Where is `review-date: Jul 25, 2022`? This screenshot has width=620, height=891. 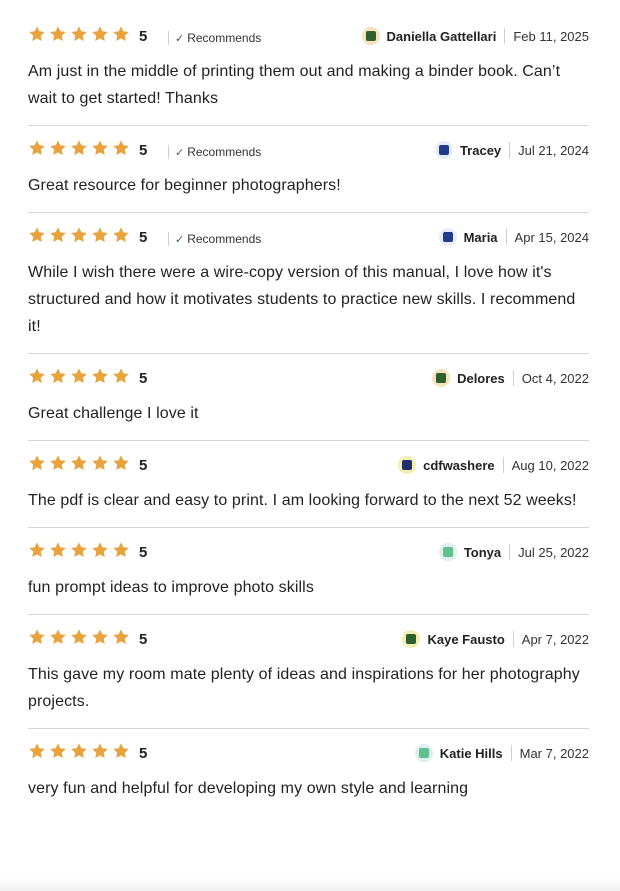
review-date: Jul 25, 2022 is located at coordinates (553, 552).